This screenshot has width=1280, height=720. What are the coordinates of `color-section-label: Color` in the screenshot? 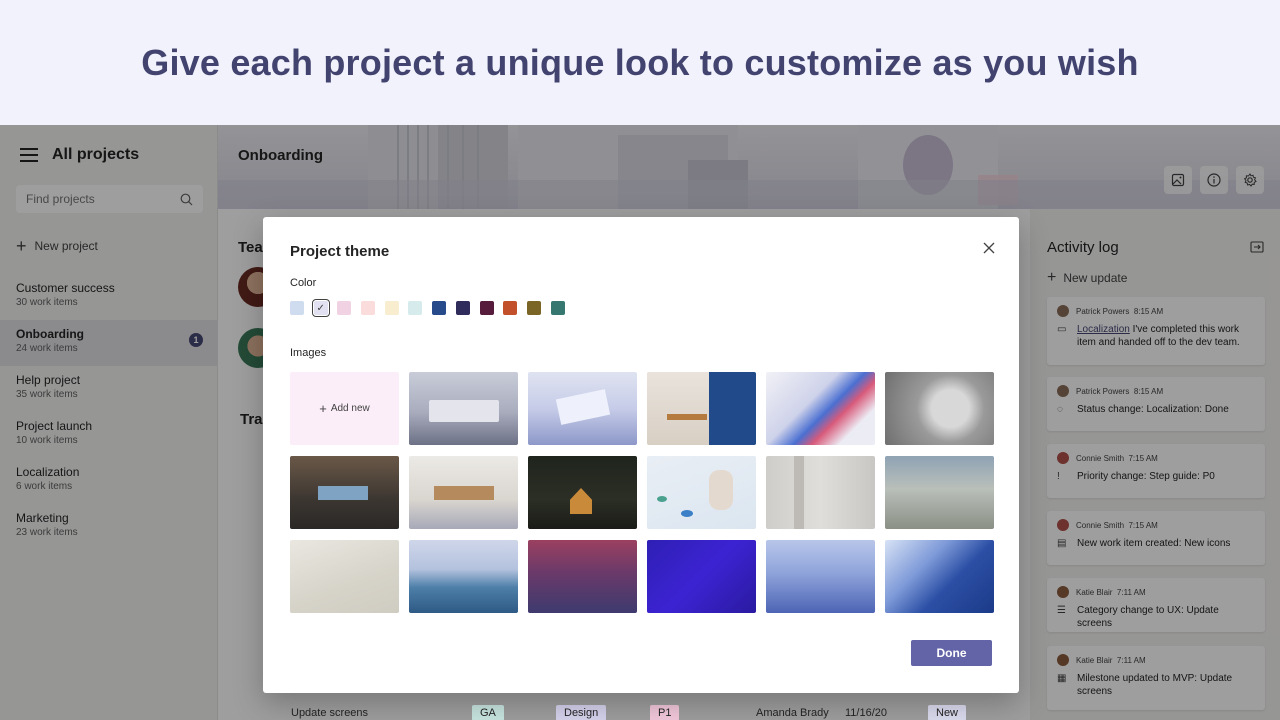 It's located at (303, 283).